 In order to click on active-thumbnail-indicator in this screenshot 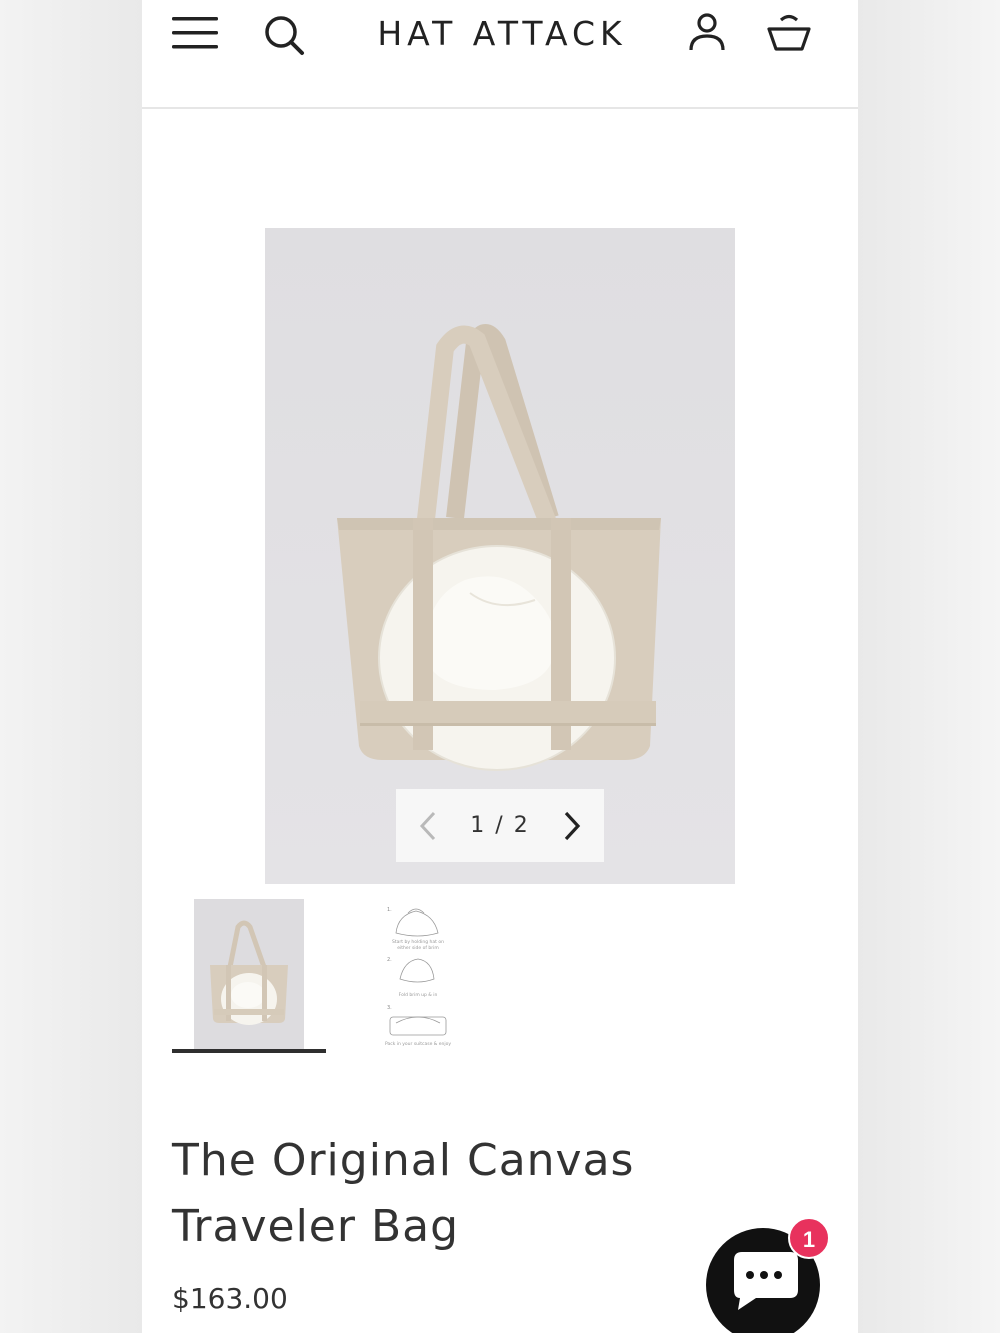, I will do `click(249, 1051)`.